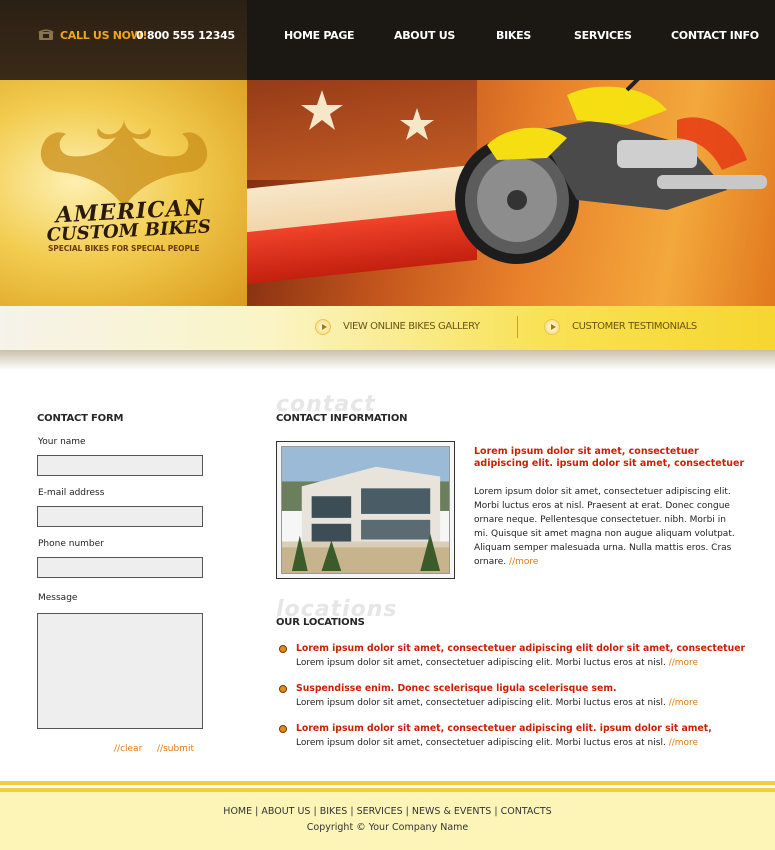 The width and height of the screenshot is (775, 850). What do you see at coordinates (46, 34) in the screenshot?
I see `phone-icon` at bounding box center [46, 34].